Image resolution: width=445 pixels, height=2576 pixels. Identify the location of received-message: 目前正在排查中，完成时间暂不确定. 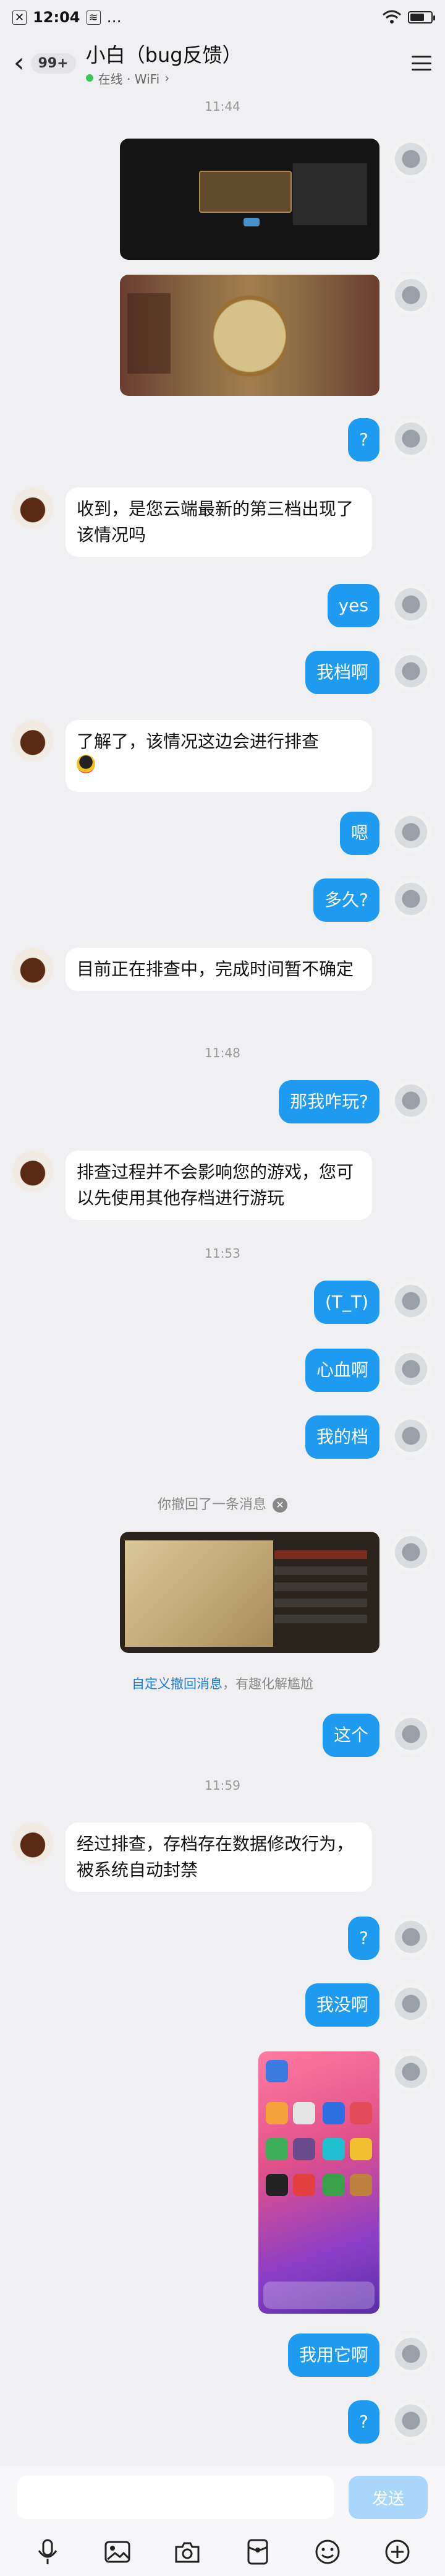
(219, 969).